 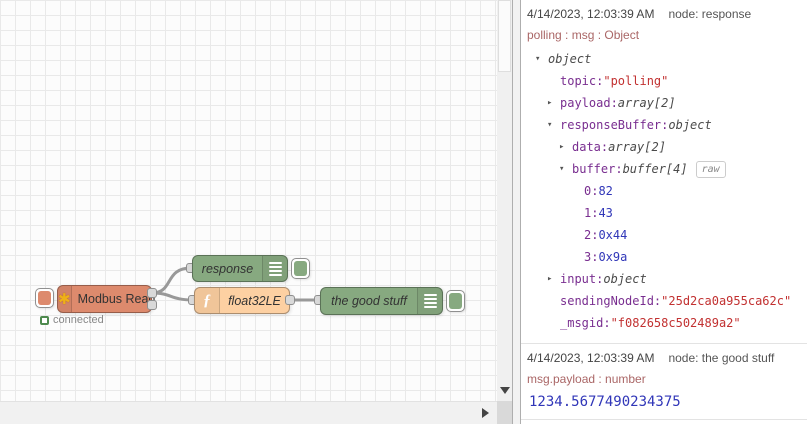 What do you see at coordinates (254, 300) in the screenshot?
I see `float32le-node-label: float32LE` at bounding box center [254, 300].